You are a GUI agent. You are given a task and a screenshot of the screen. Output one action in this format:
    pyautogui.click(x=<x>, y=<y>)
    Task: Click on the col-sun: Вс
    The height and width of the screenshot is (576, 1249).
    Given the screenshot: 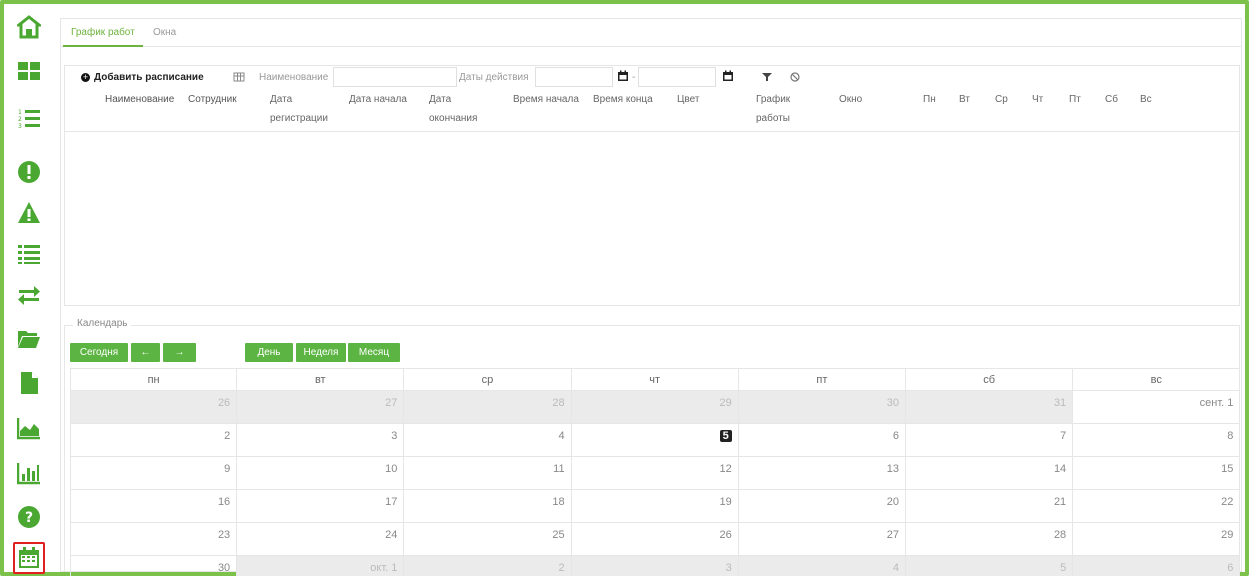 What is the action you would take?
    pyautogui.click(x=1146, y=99)
    